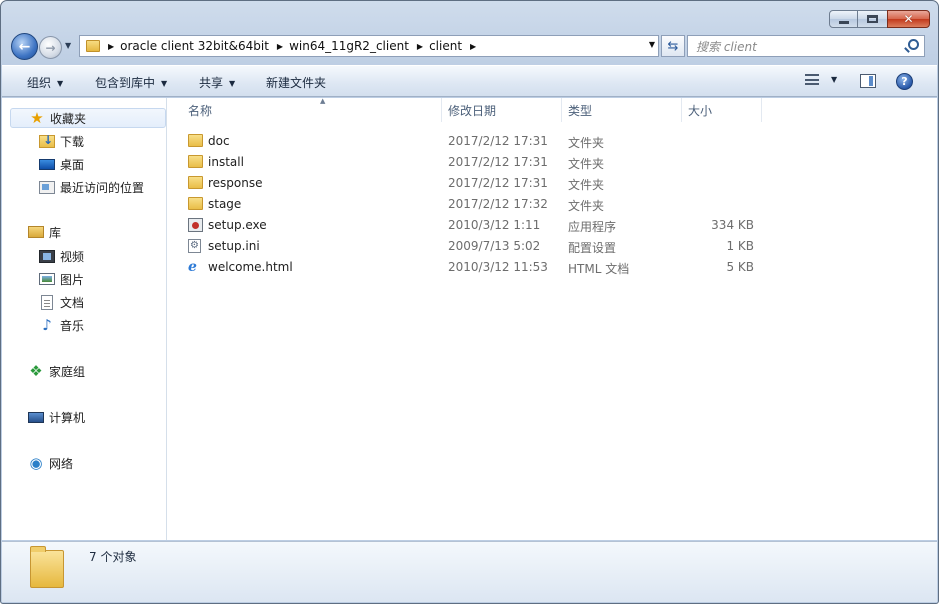  What do you see at coordinates (312, 109) in the screenshot?
I see `column-header-name: 名称 ▲` at bounding box center [312, 109].